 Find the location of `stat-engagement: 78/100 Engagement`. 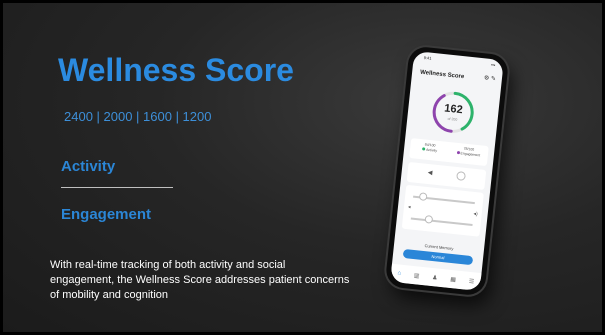

stat-engagement: 78/100 Engagement is located at coordinates (468, 154).